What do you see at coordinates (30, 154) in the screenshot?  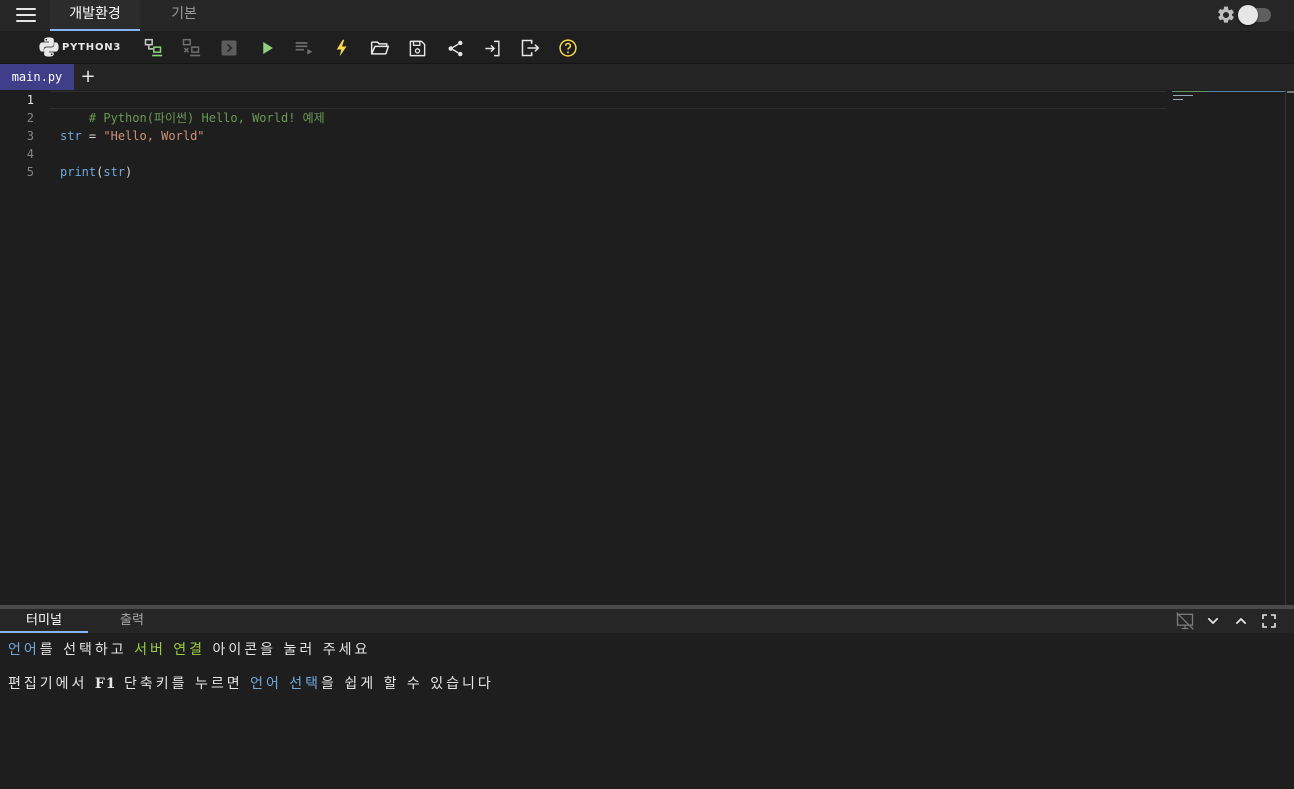 I see `line-number: 4` at bounding box center [30, 154].